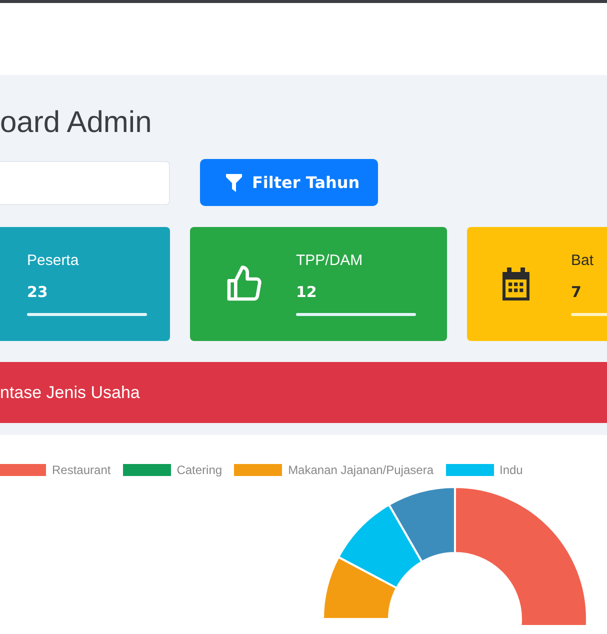 The image size is (607, 634). What do you see at coordinates (38, 292) in the screenshot?
I see `card-value: 23` at bounding box center [38, 292].